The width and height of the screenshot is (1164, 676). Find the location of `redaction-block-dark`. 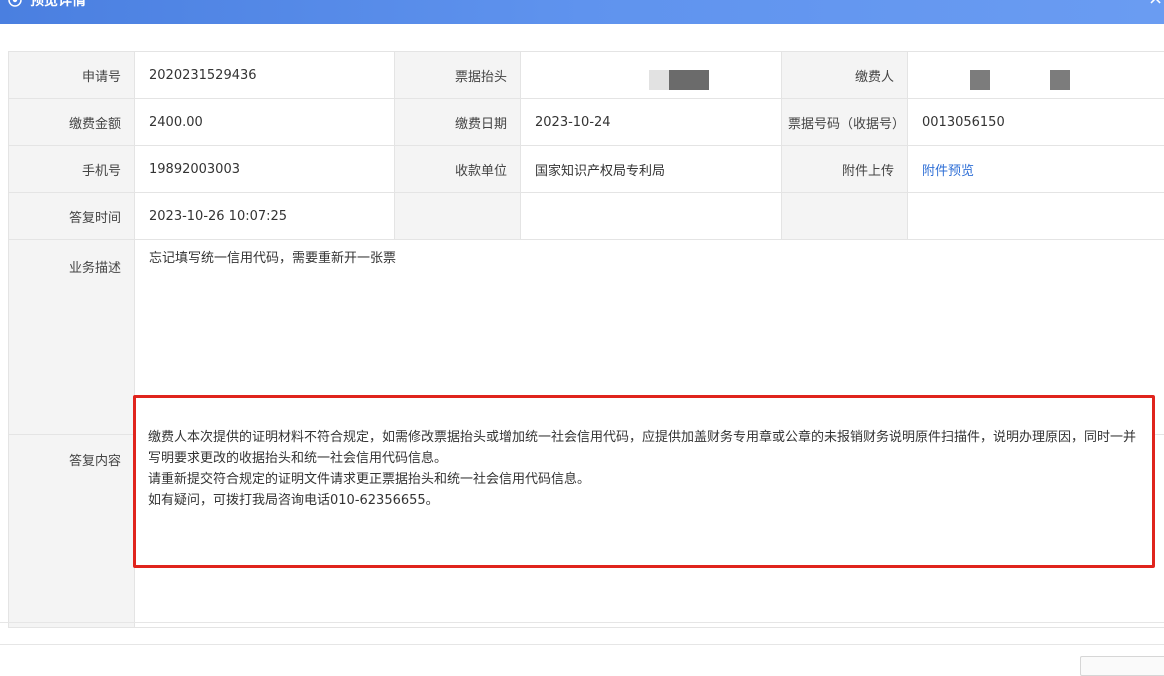

redaction-block-dark is located at coordinates (689, 80).